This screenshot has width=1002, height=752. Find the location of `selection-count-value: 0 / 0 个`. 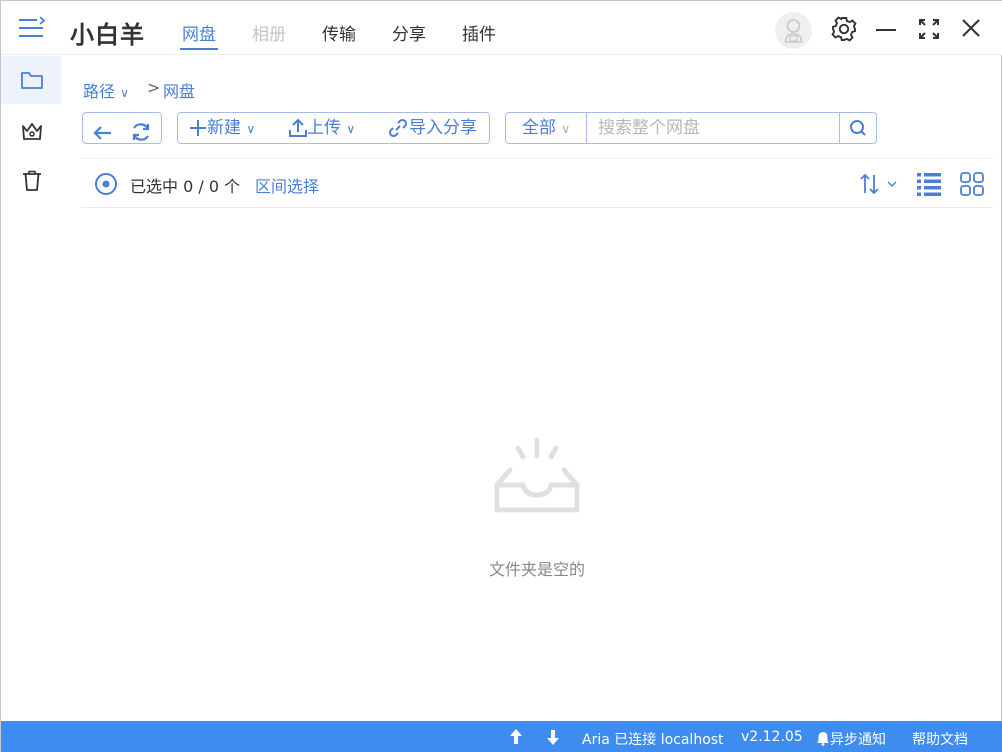

selection-count-value: 0 / 0 个 is located at coordinates (212, 186).